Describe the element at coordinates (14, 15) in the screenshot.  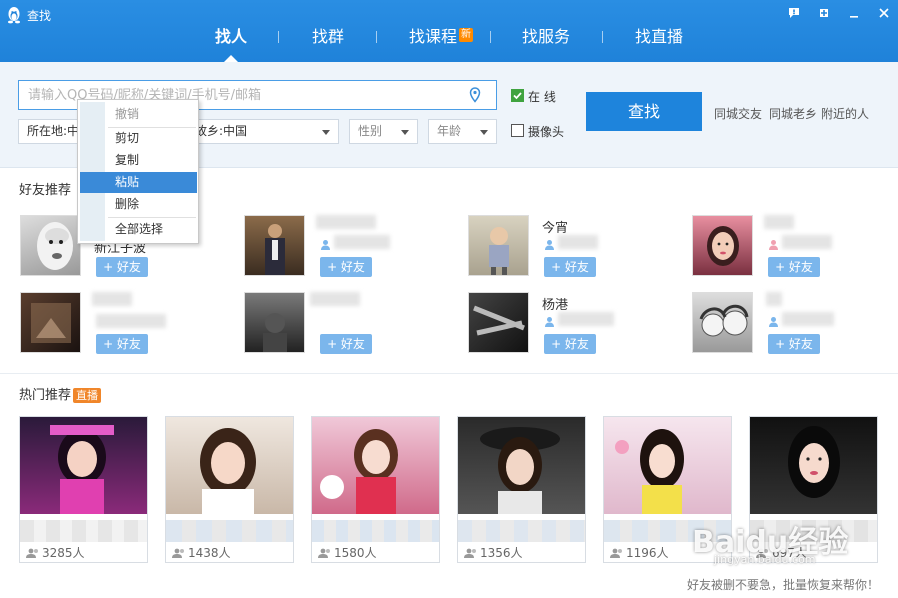
I see `qq-penguin-icon` at that location.